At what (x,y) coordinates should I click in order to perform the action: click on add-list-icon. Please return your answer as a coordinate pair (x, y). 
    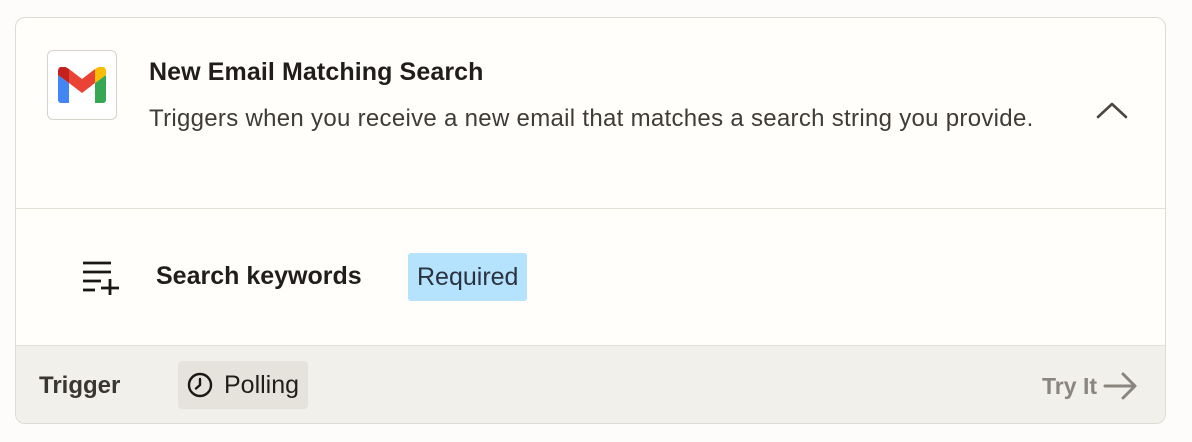
    Looking at the image, I should click on (101, 278).